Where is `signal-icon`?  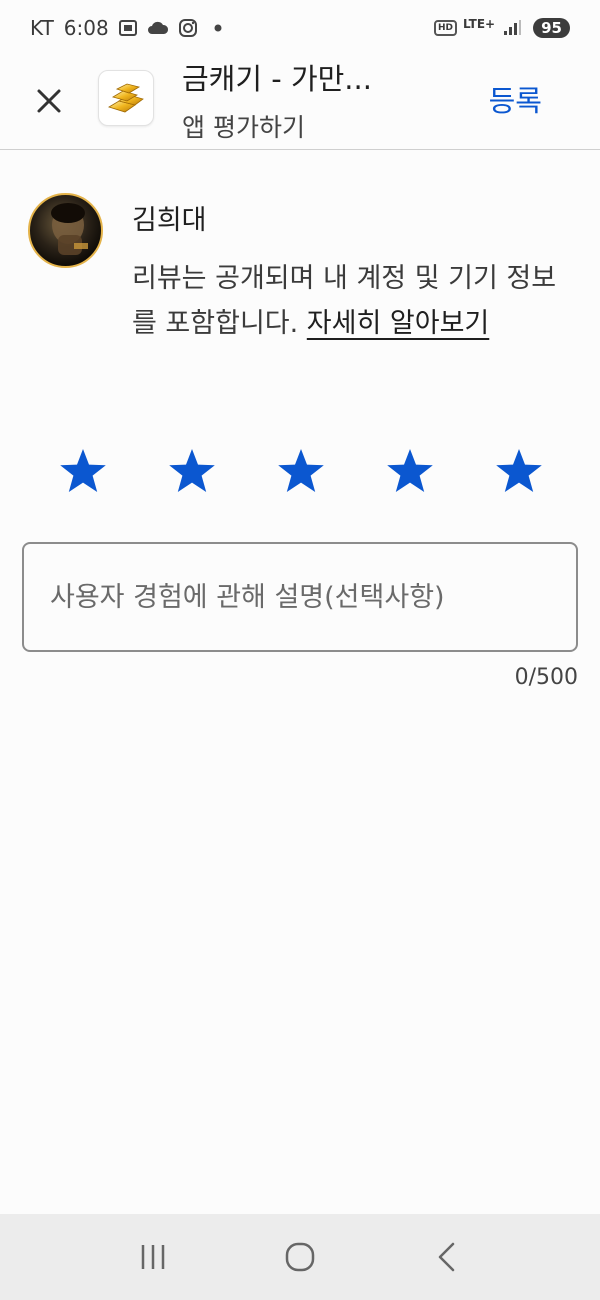 signal-icon is located at coordinates (512, 28).